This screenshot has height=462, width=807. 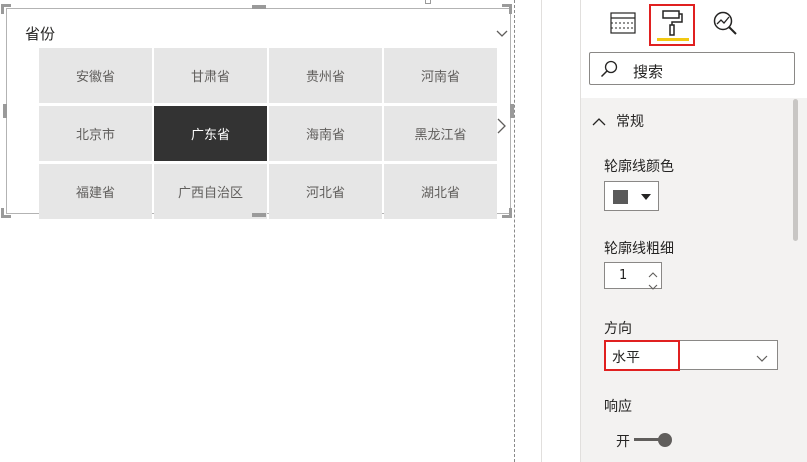 What do you see at coordinates (618, 329) in the screenshot?
I see `orientation-label: 方向` at bounding box center [618, 329].